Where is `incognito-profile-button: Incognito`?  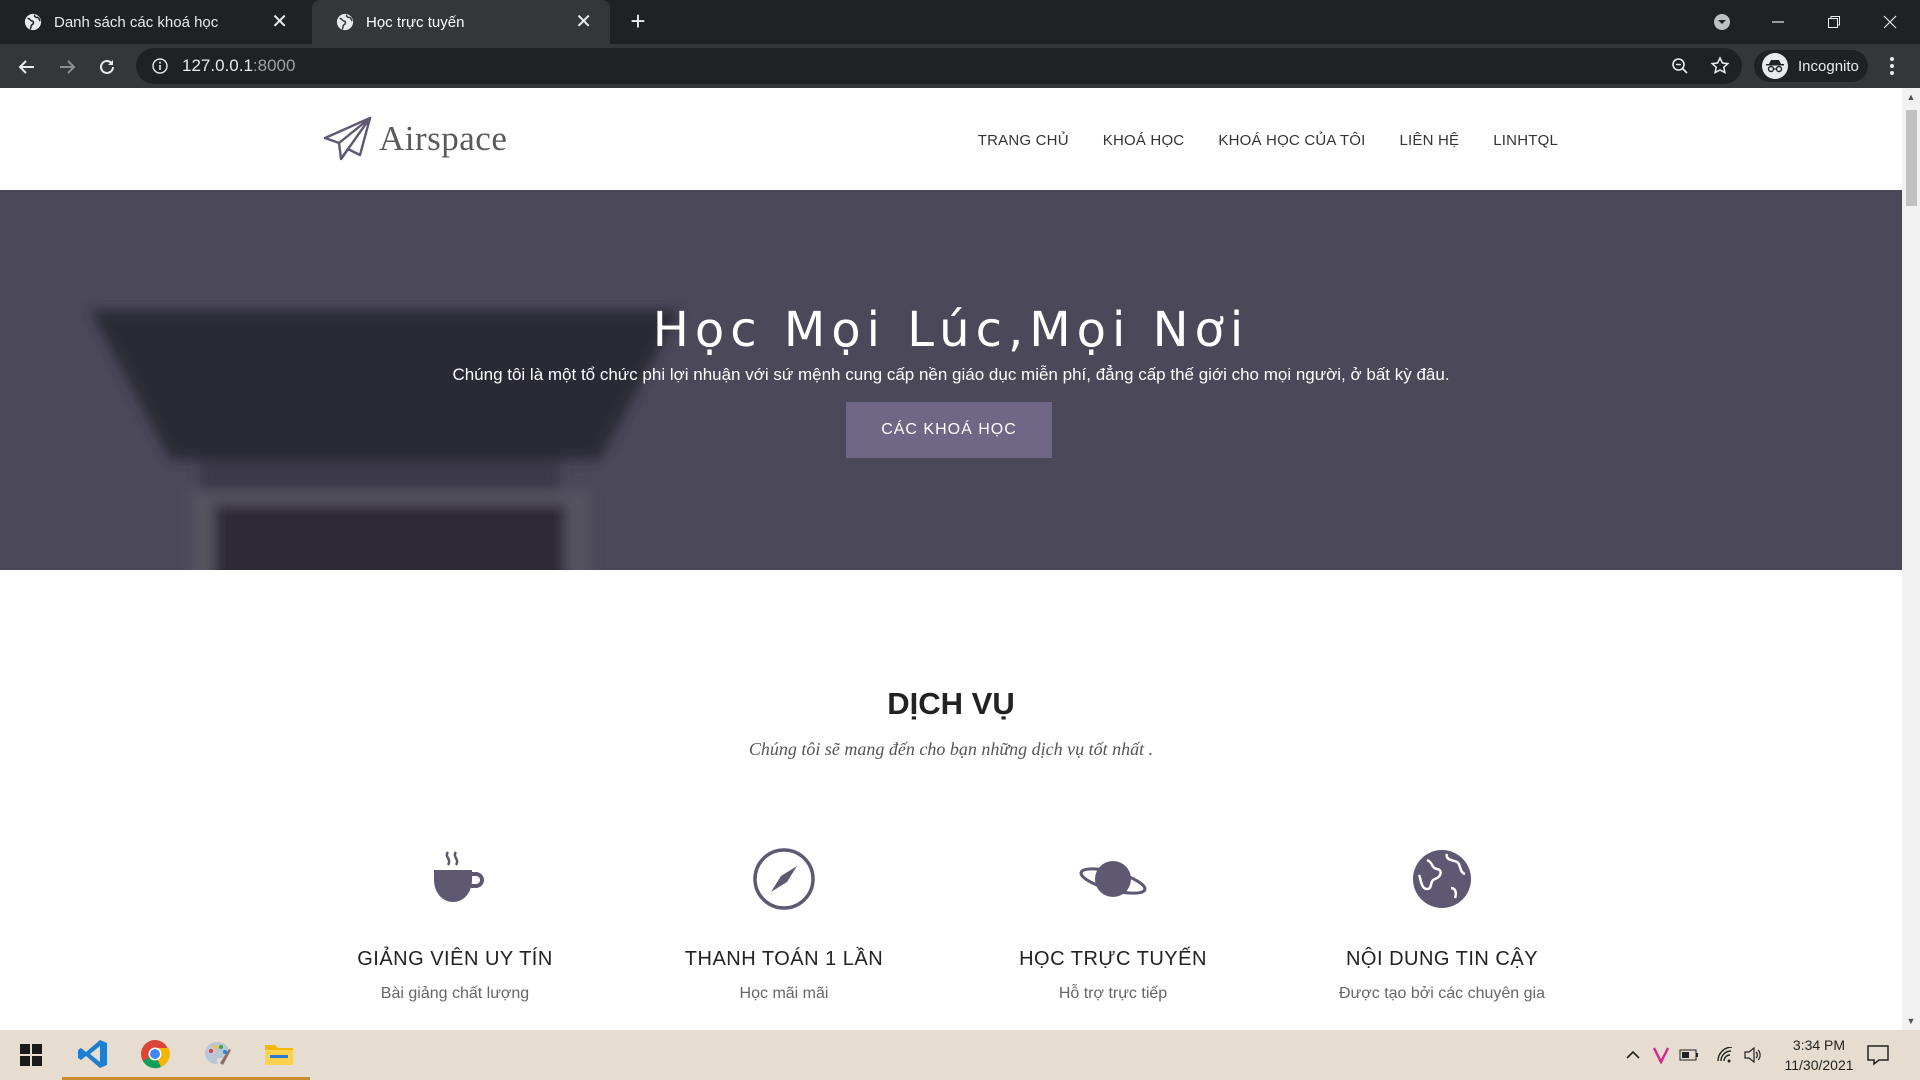 incognito-profile-button: Incognito is located at coordinates (1811, 66).